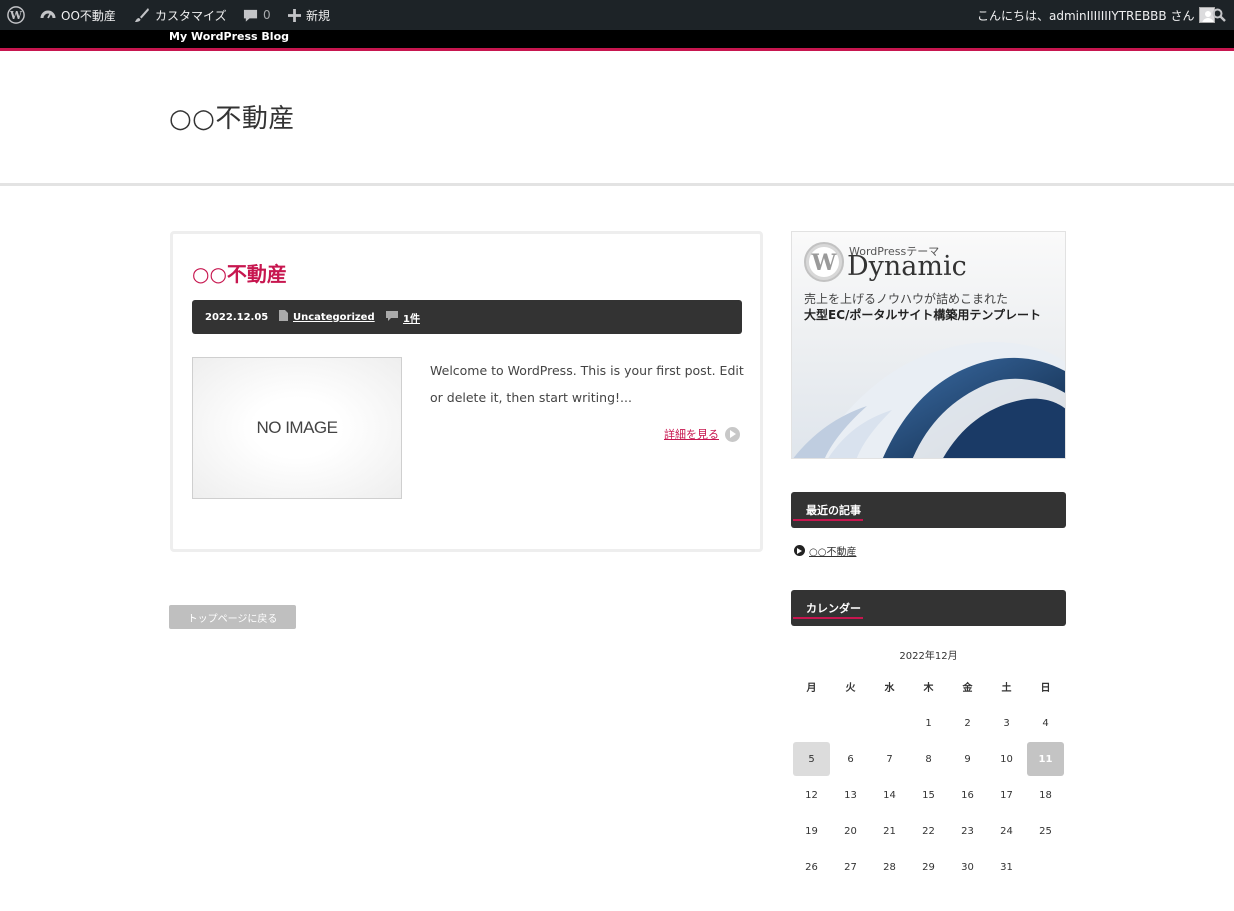 The height and width of the screenshot is (911, 1234). What do you see at coordinates (889, 795) in the screenshot?
I see `calendar-day: 14` at bounding box center [889, 795].